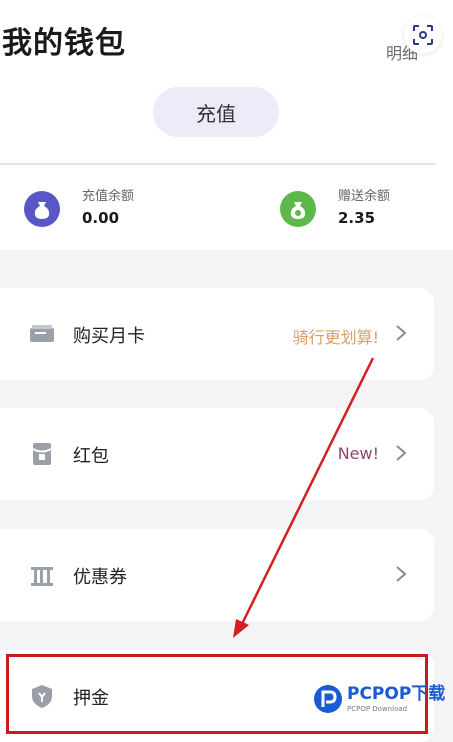 The width and height of the screenshot is (453, 742). Describe the element at coordinates (64, 43) in the screenshot. I see `page-title: 我的钱包` at that location.